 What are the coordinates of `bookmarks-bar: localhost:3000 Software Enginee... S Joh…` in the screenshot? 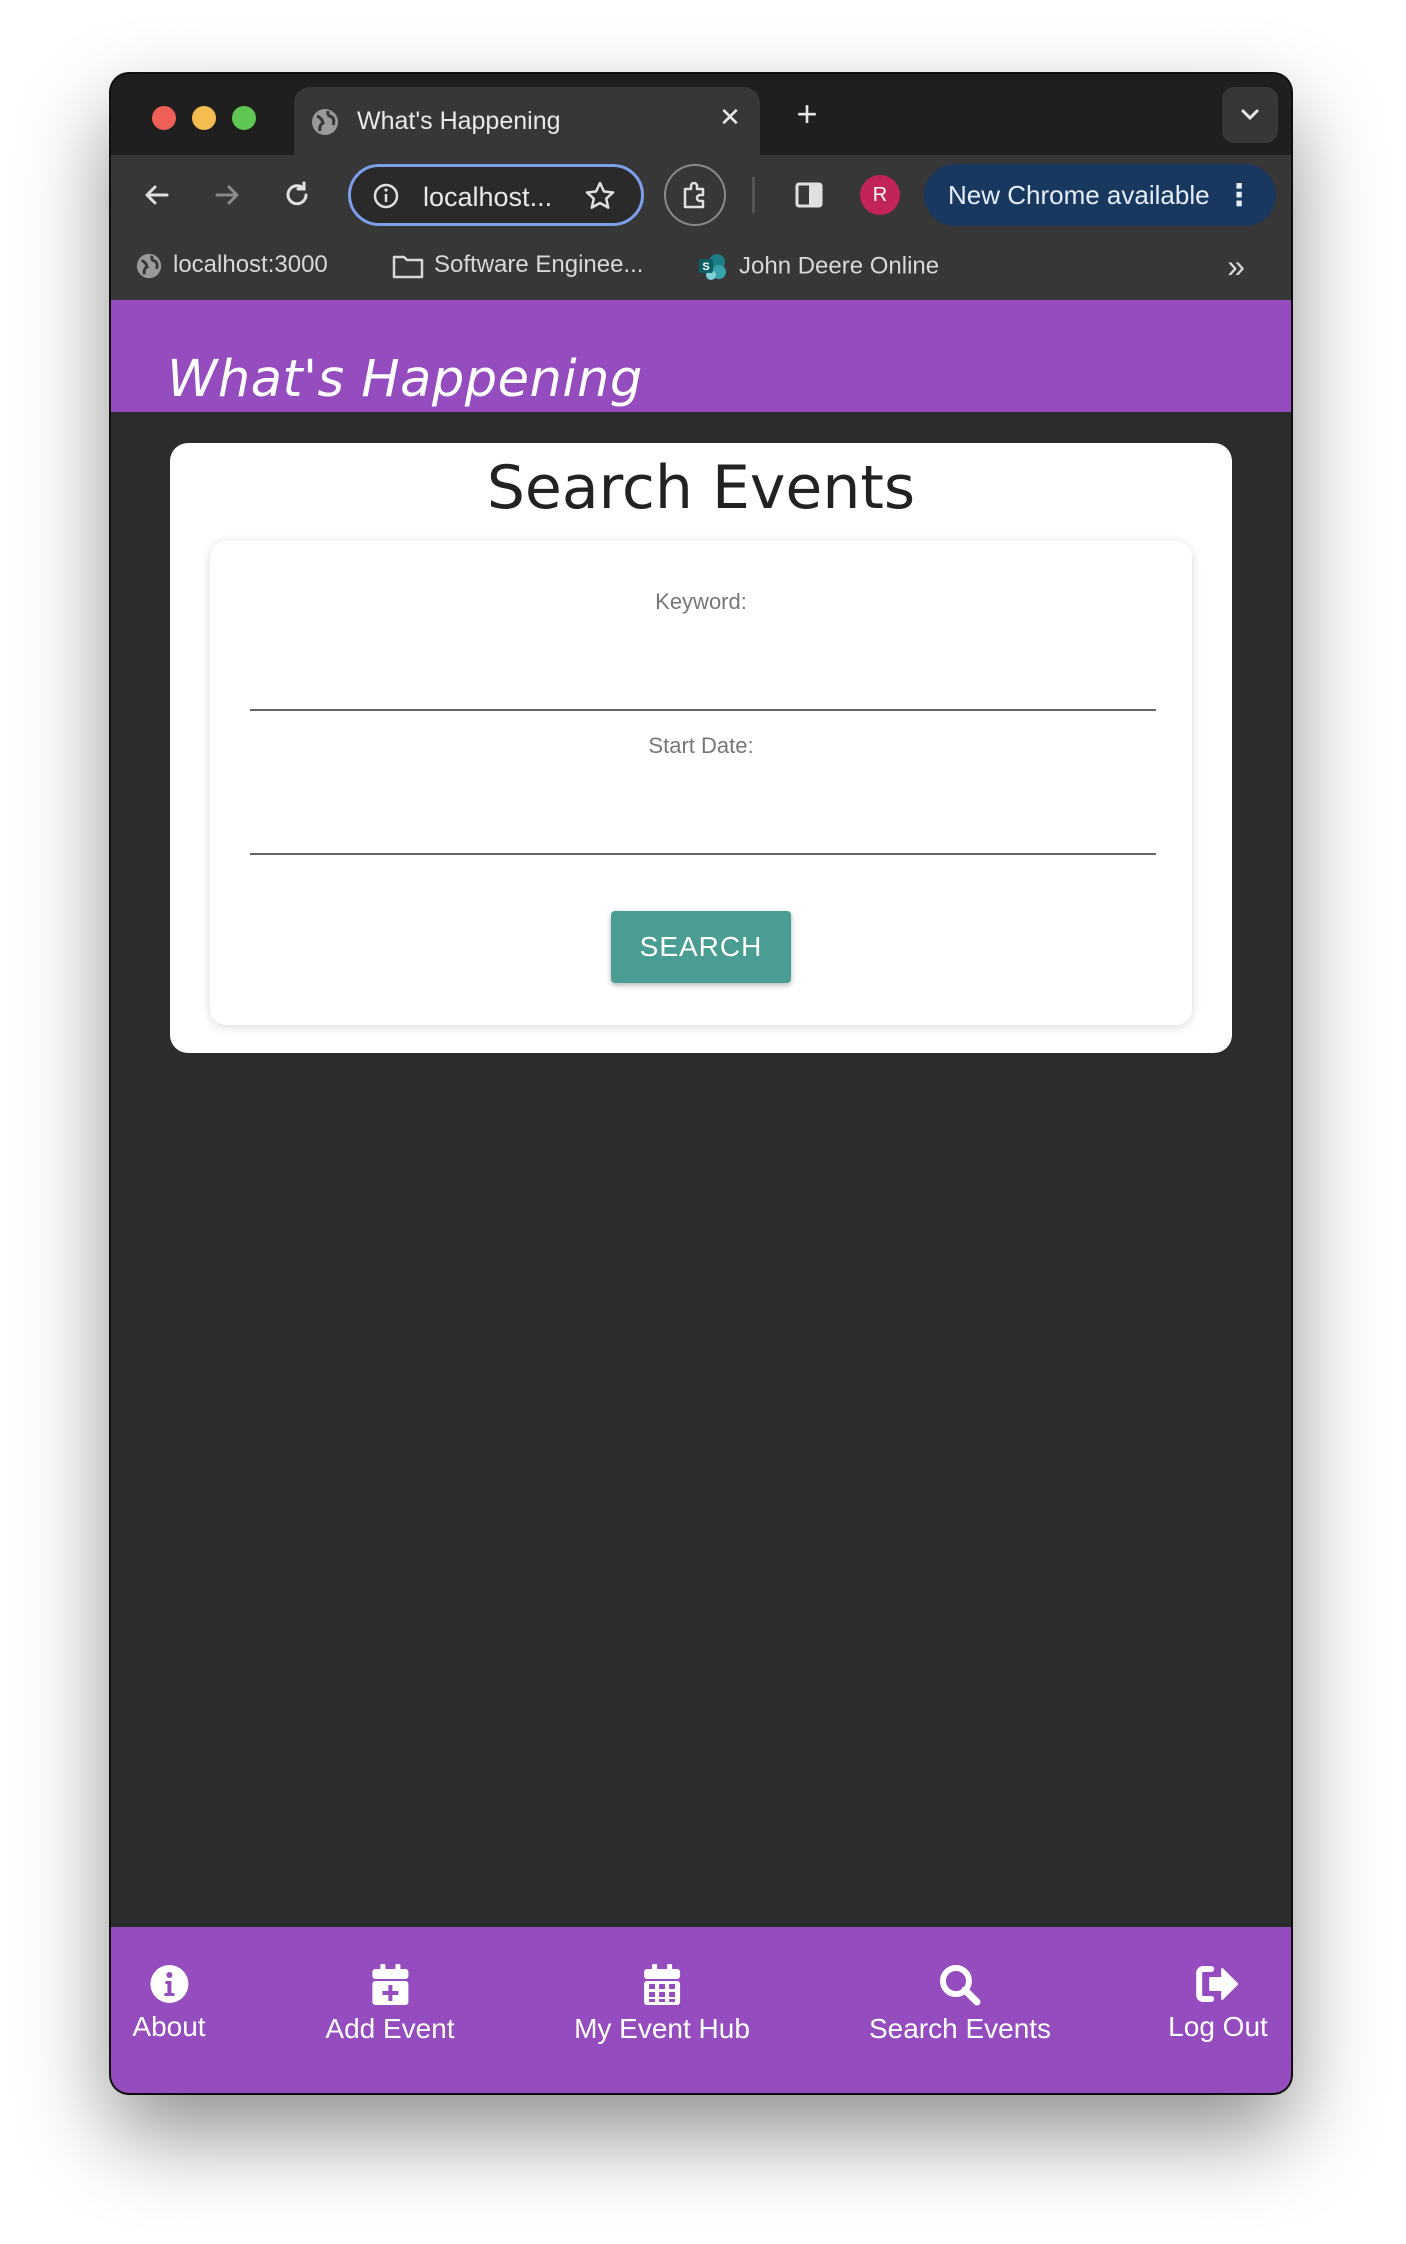 It's located at (701, 268).